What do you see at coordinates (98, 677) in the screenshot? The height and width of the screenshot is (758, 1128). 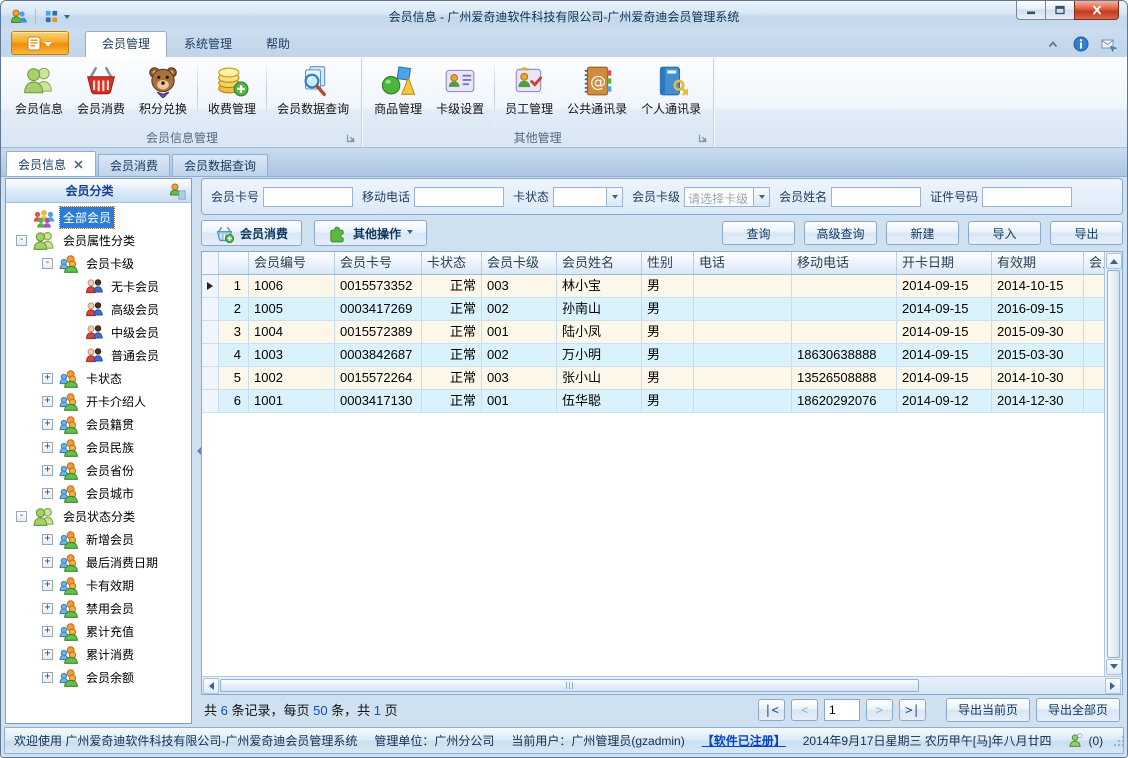 I see `tree-item: + 会员余额` at bounding box center [98, 677].